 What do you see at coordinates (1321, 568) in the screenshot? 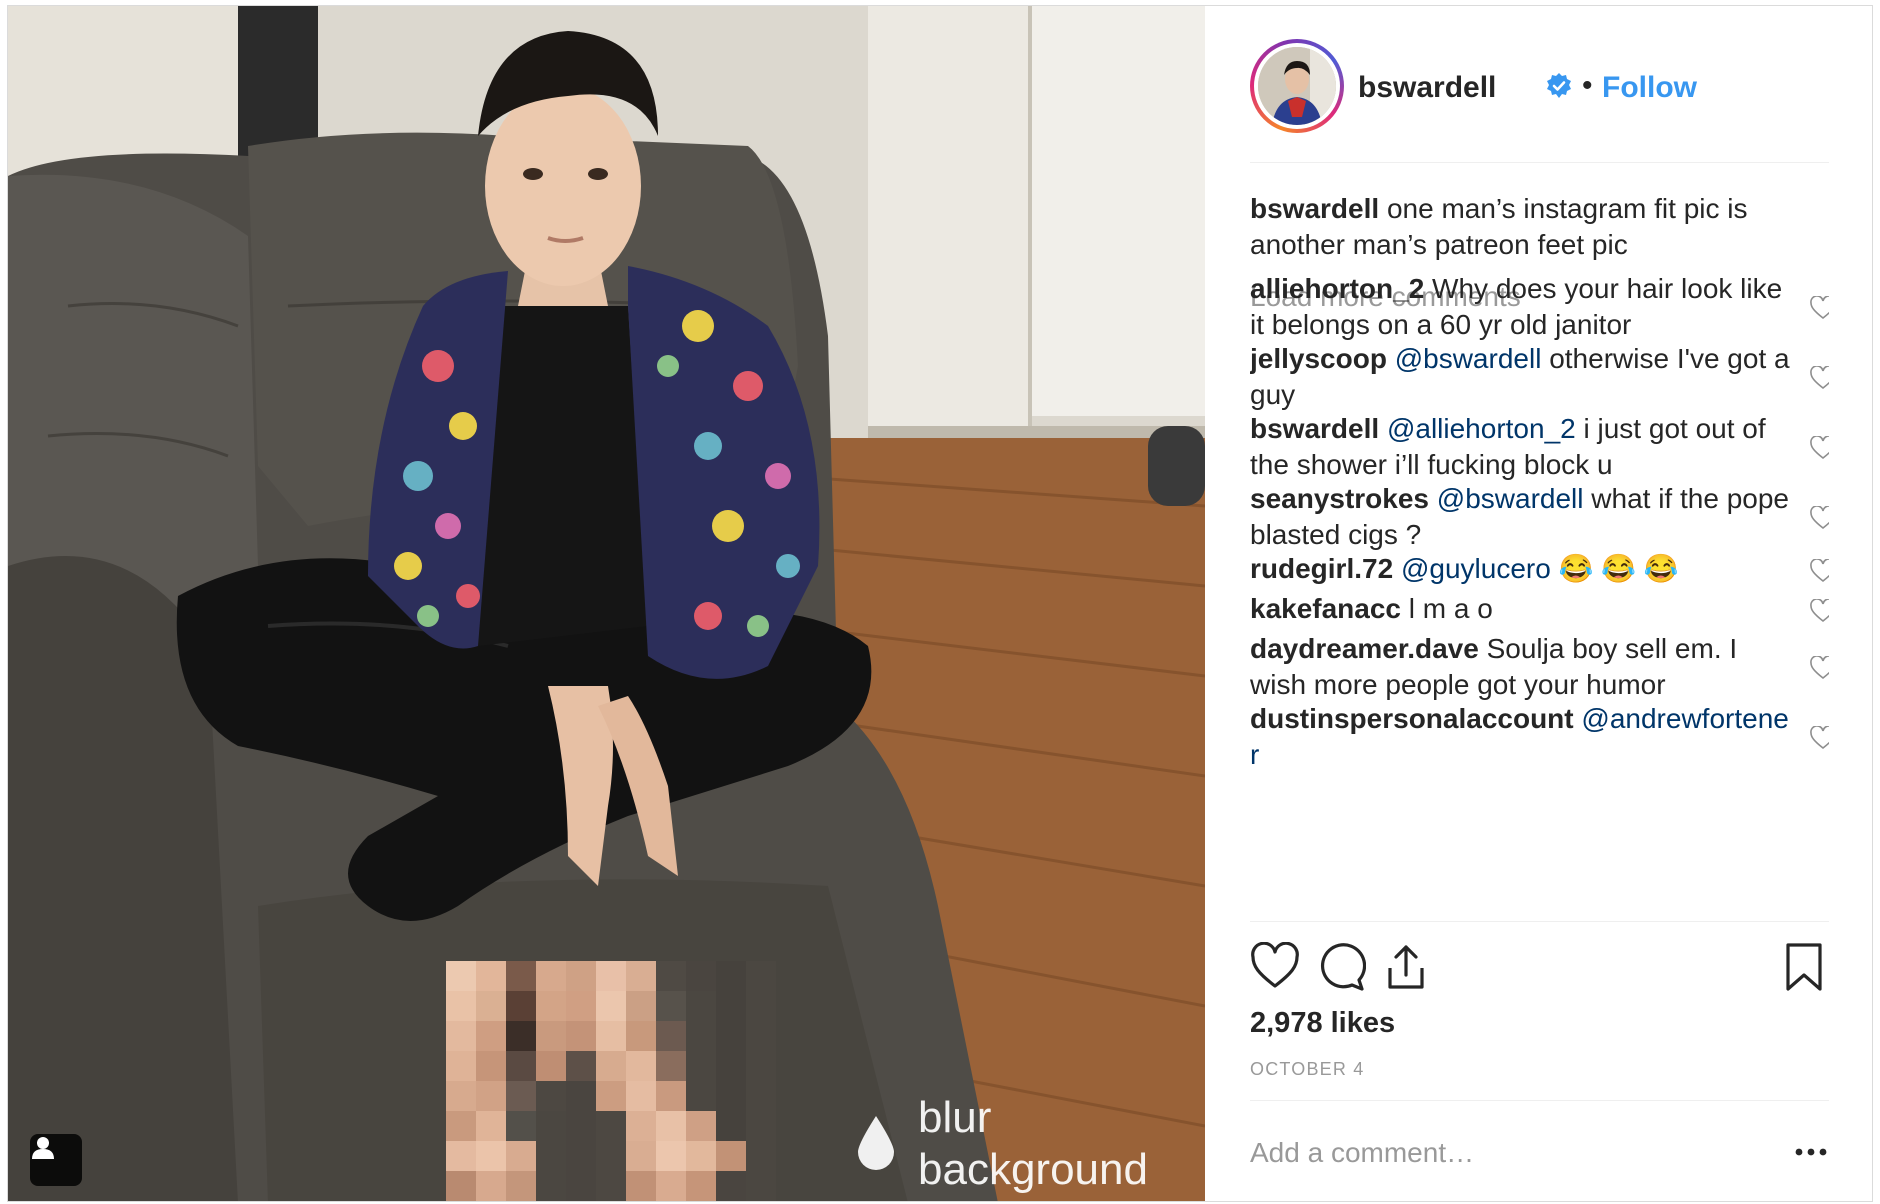
I see `comment-username: rudegirl.72` at bounding box center [1321, 568].